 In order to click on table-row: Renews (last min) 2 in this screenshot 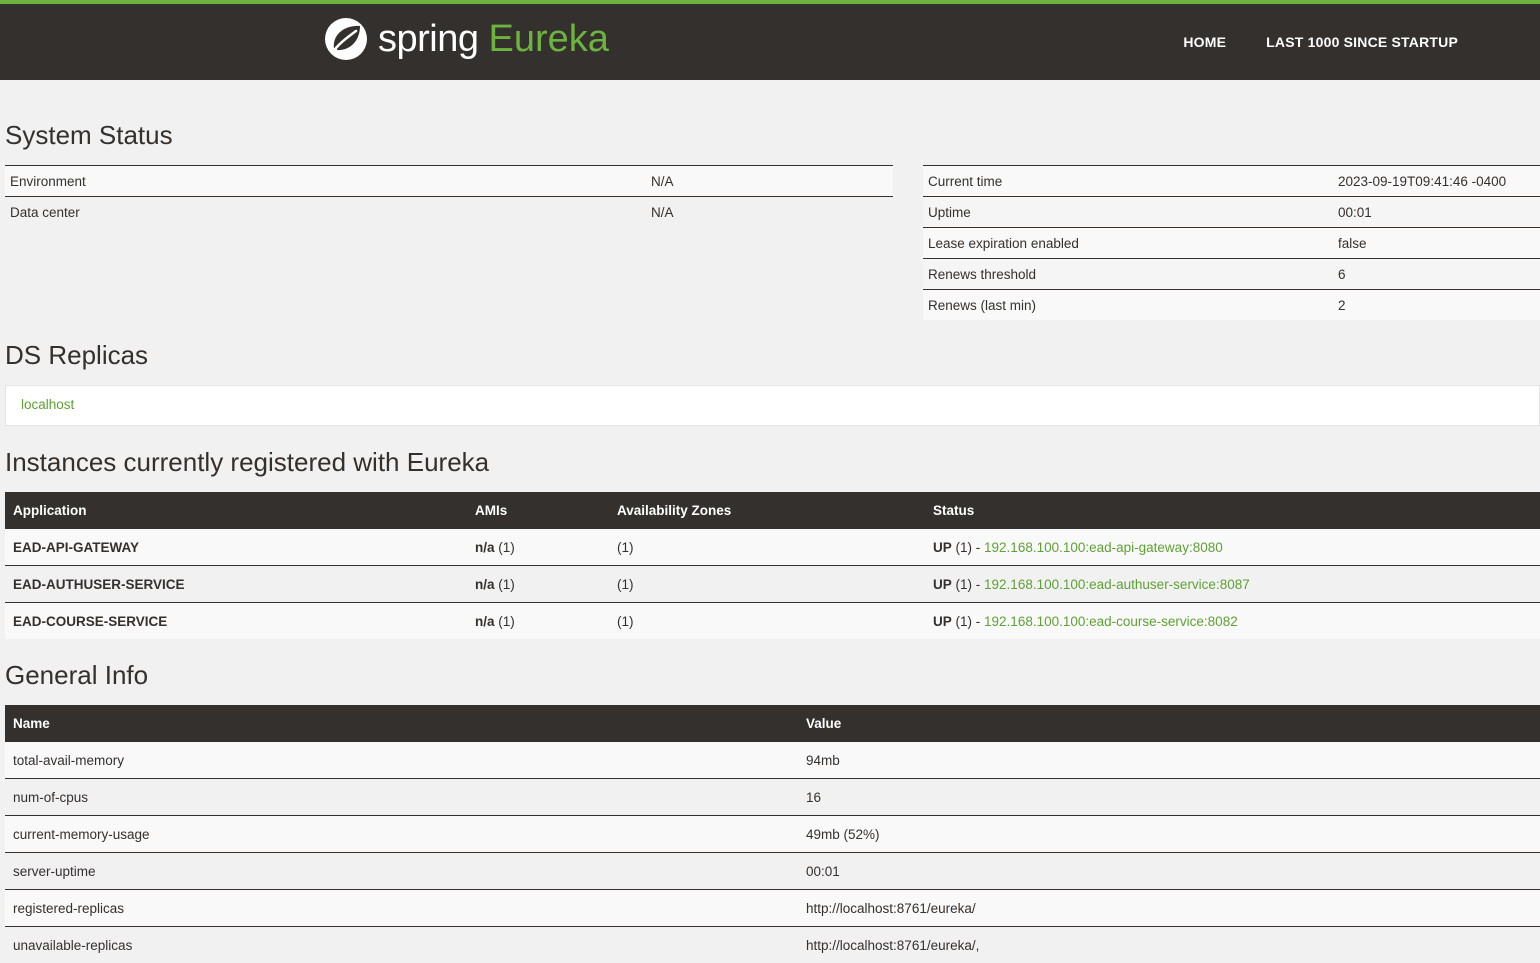, I will do `click(1231, 305)`.